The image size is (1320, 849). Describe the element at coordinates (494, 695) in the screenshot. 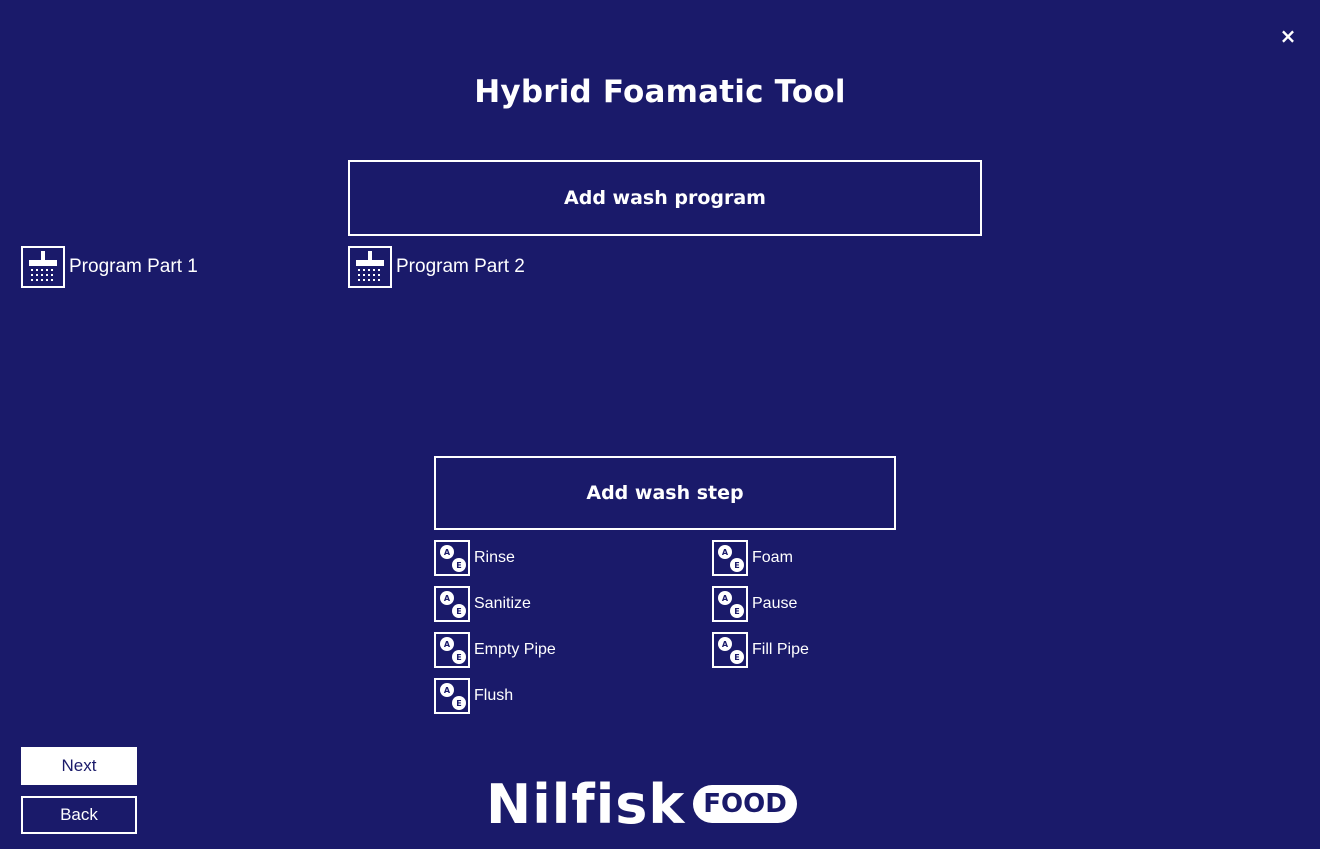

I see `step-item-label: Flush` at that location.